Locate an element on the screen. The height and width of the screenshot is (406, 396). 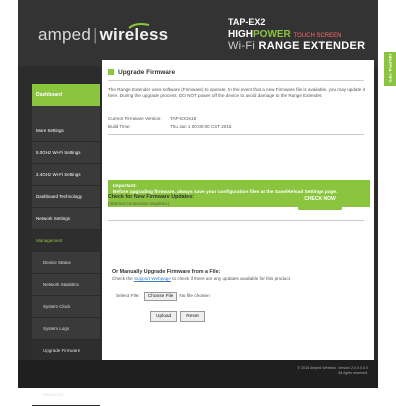
file-select-row: Select File: Choose File No file chosen is located at coordinates (163, 296).